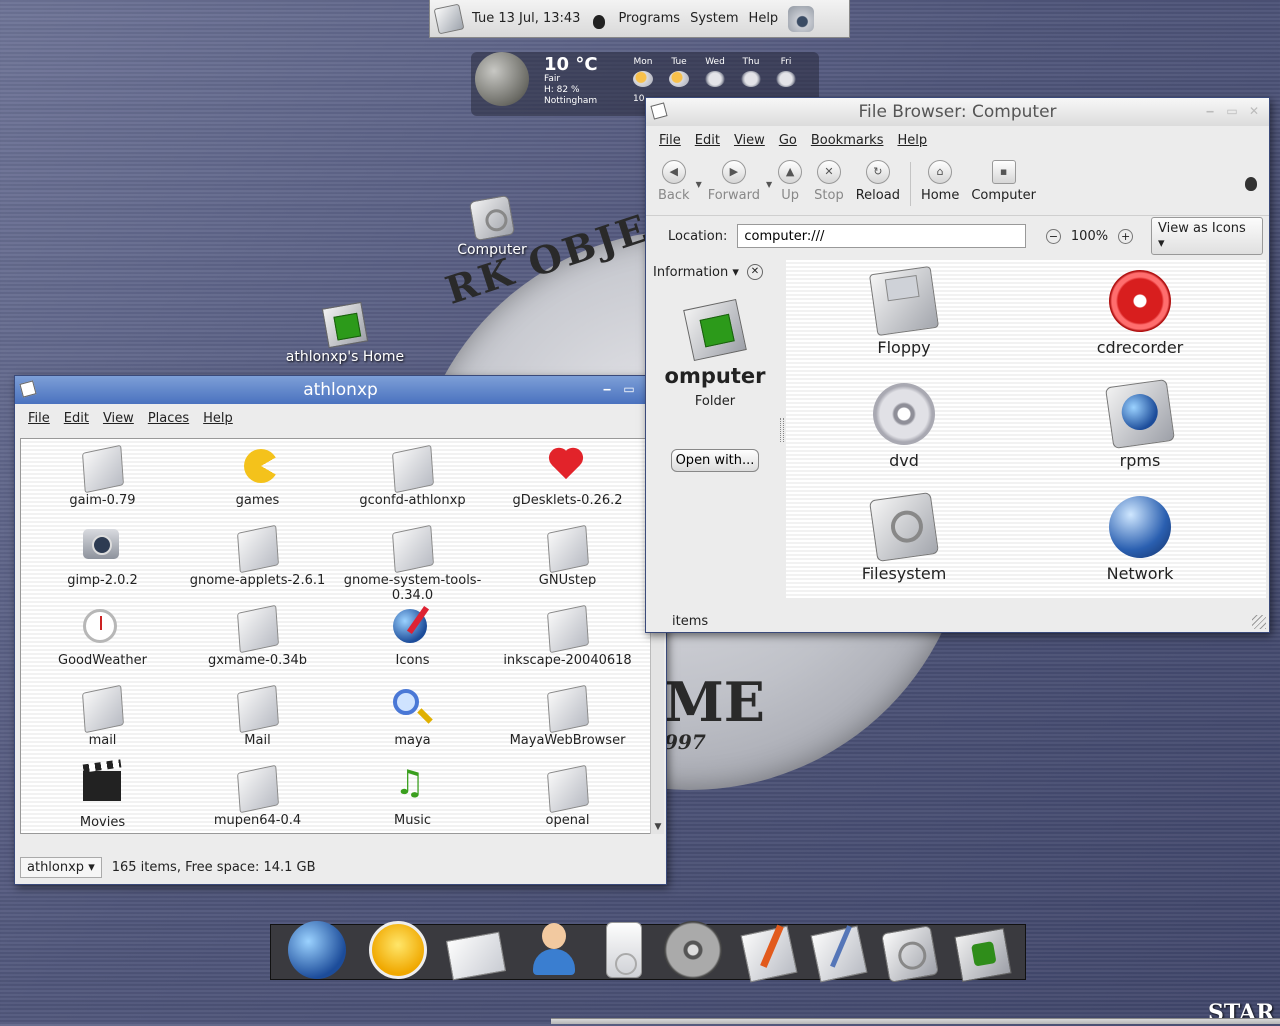 The image size is (1280, 1026). I want to click on close-icon: ✕, so click(1254, 111).